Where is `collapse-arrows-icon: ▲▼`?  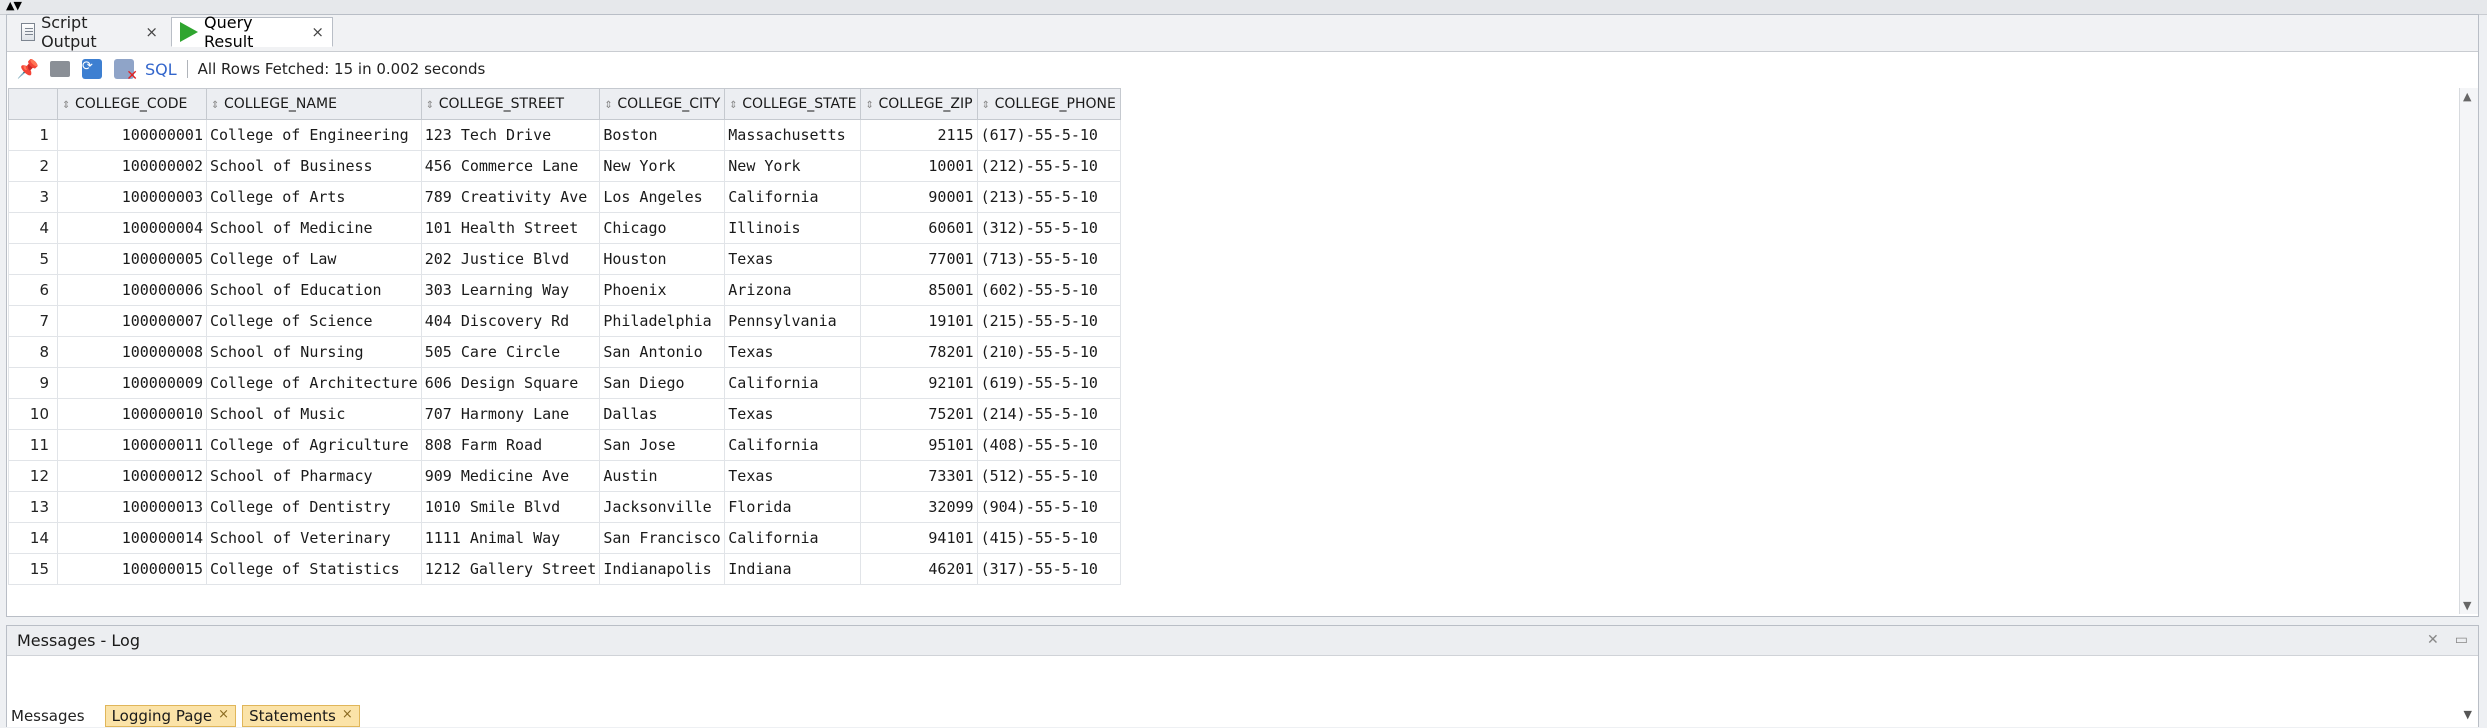 collapse-arrows-icon: ▲▼ is located at coordinates (14, 6).